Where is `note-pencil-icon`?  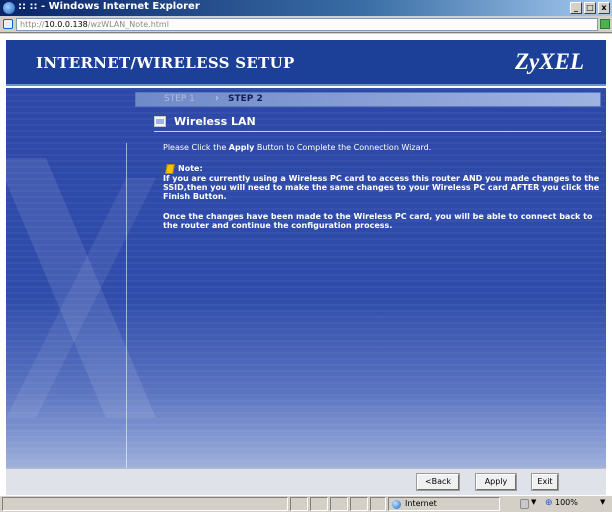 note-pencil-icon is located at coordinates (170, 169).